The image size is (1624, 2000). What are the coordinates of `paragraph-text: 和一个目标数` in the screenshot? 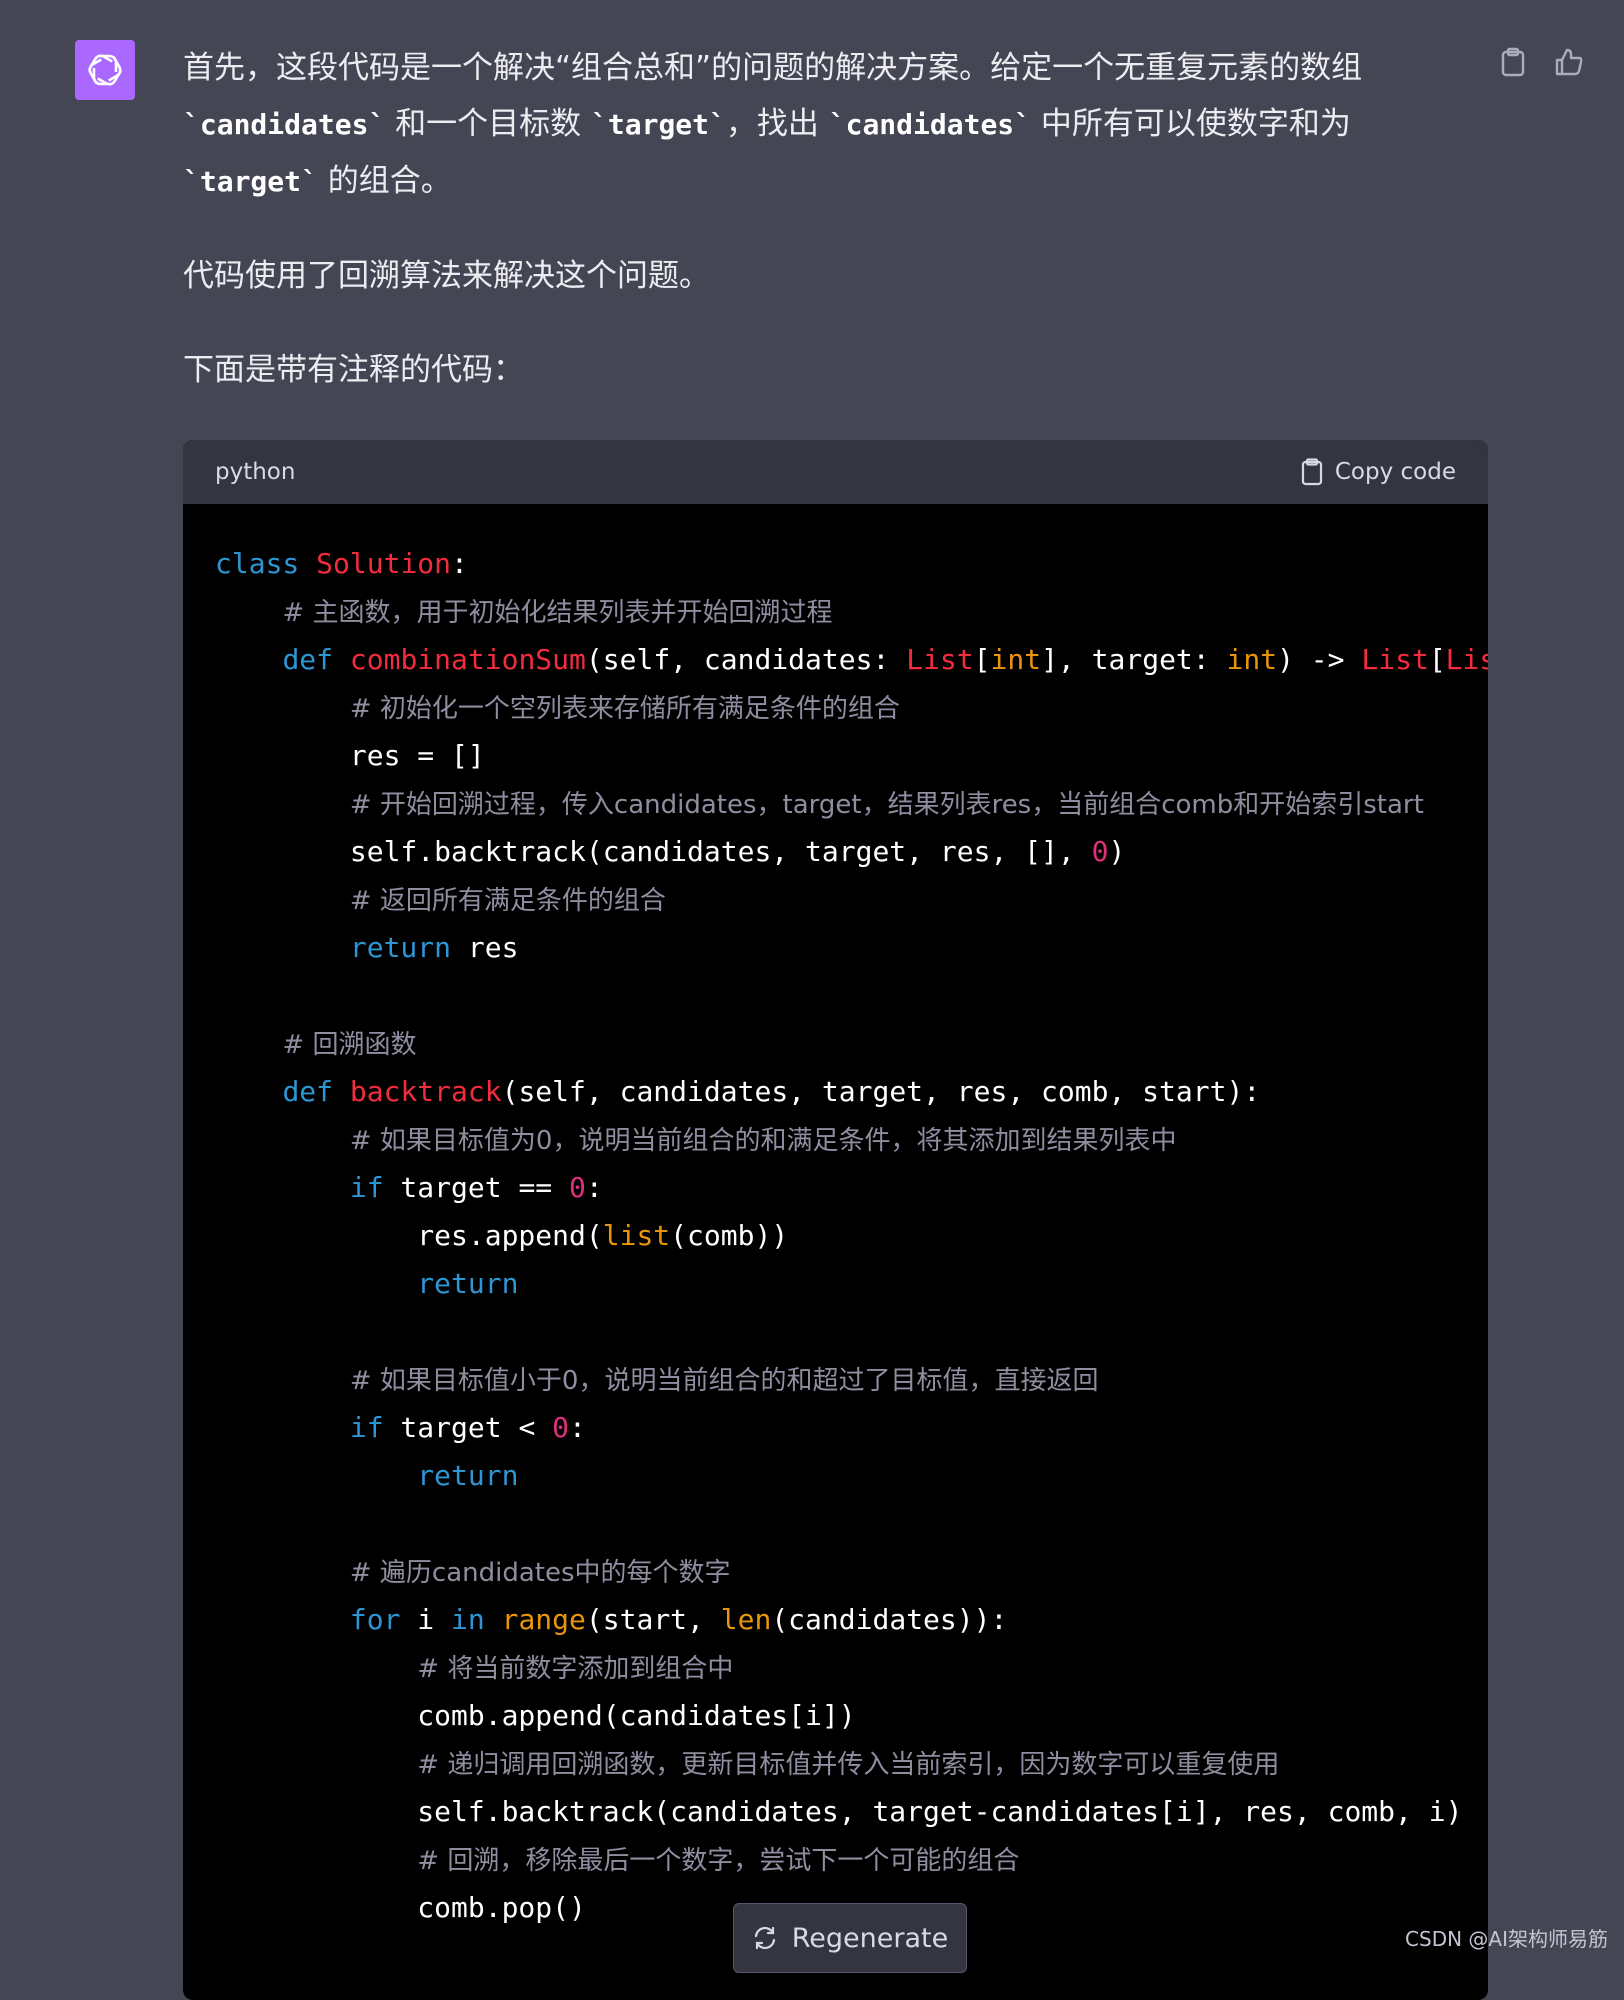 It's located at (488, 124).